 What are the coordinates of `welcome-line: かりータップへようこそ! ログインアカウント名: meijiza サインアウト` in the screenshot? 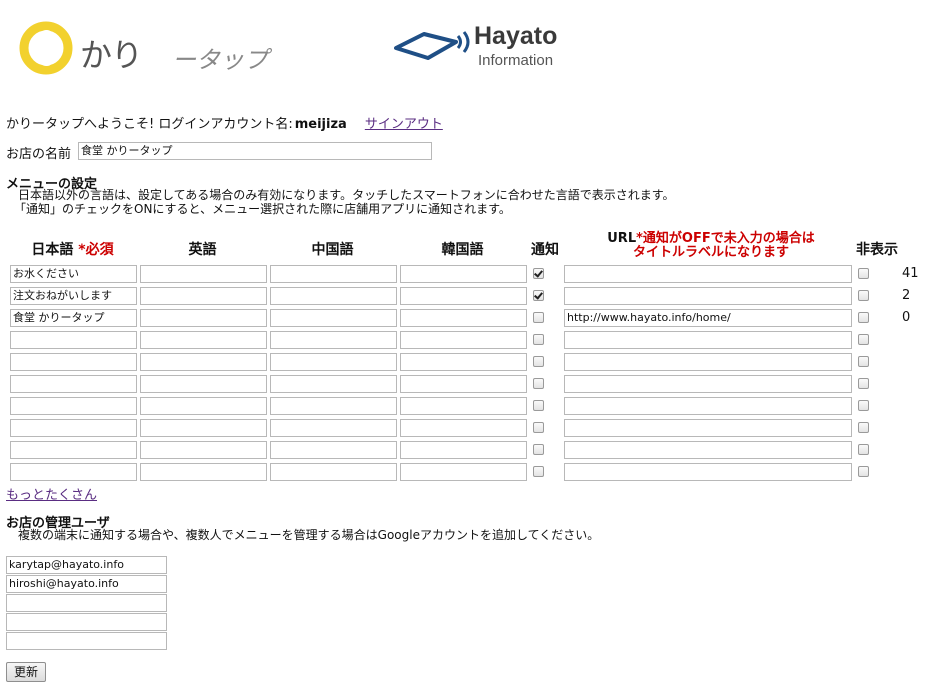 It's located at (224, 122).